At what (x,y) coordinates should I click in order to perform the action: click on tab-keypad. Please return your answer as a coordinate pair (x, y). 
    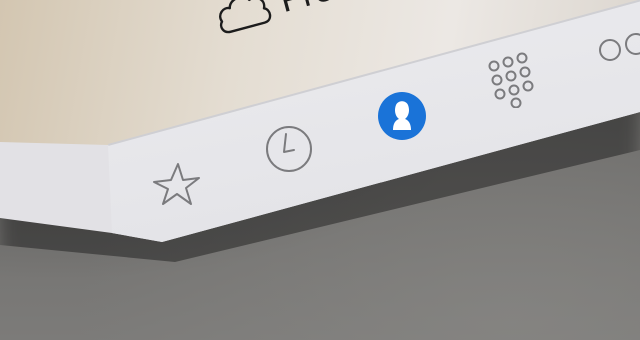
    Looking at the image, I should click on (512, 80).